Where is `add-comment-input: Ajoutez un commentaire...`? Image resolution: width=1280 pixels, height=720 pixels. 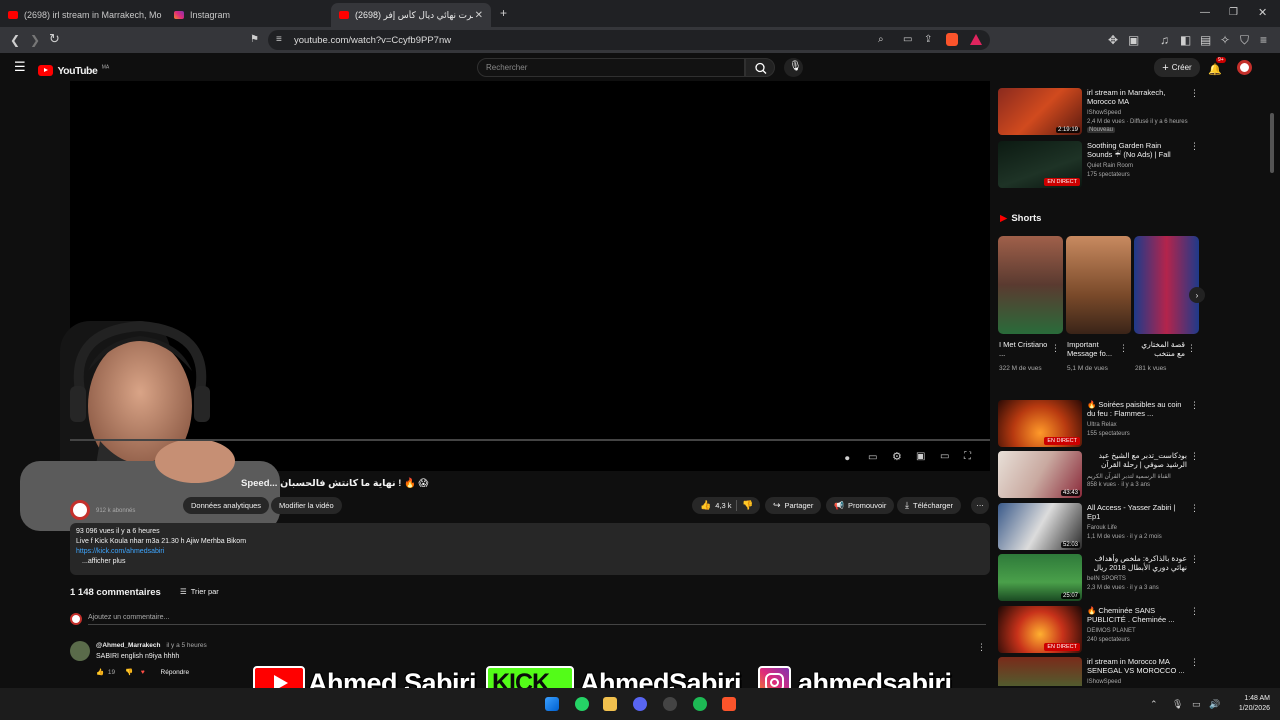
add-comment-input: Ajoutez un commentaire... is located at coordinates (537, 619).